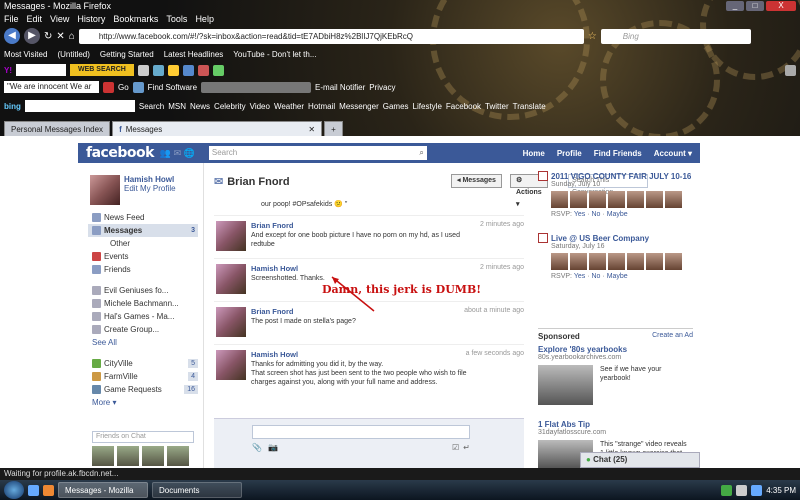 Image resolution: width=800 pixels, height=500 pixels. I want to click on email-notifier-button: E-mail Notifier, so click(340, 87).